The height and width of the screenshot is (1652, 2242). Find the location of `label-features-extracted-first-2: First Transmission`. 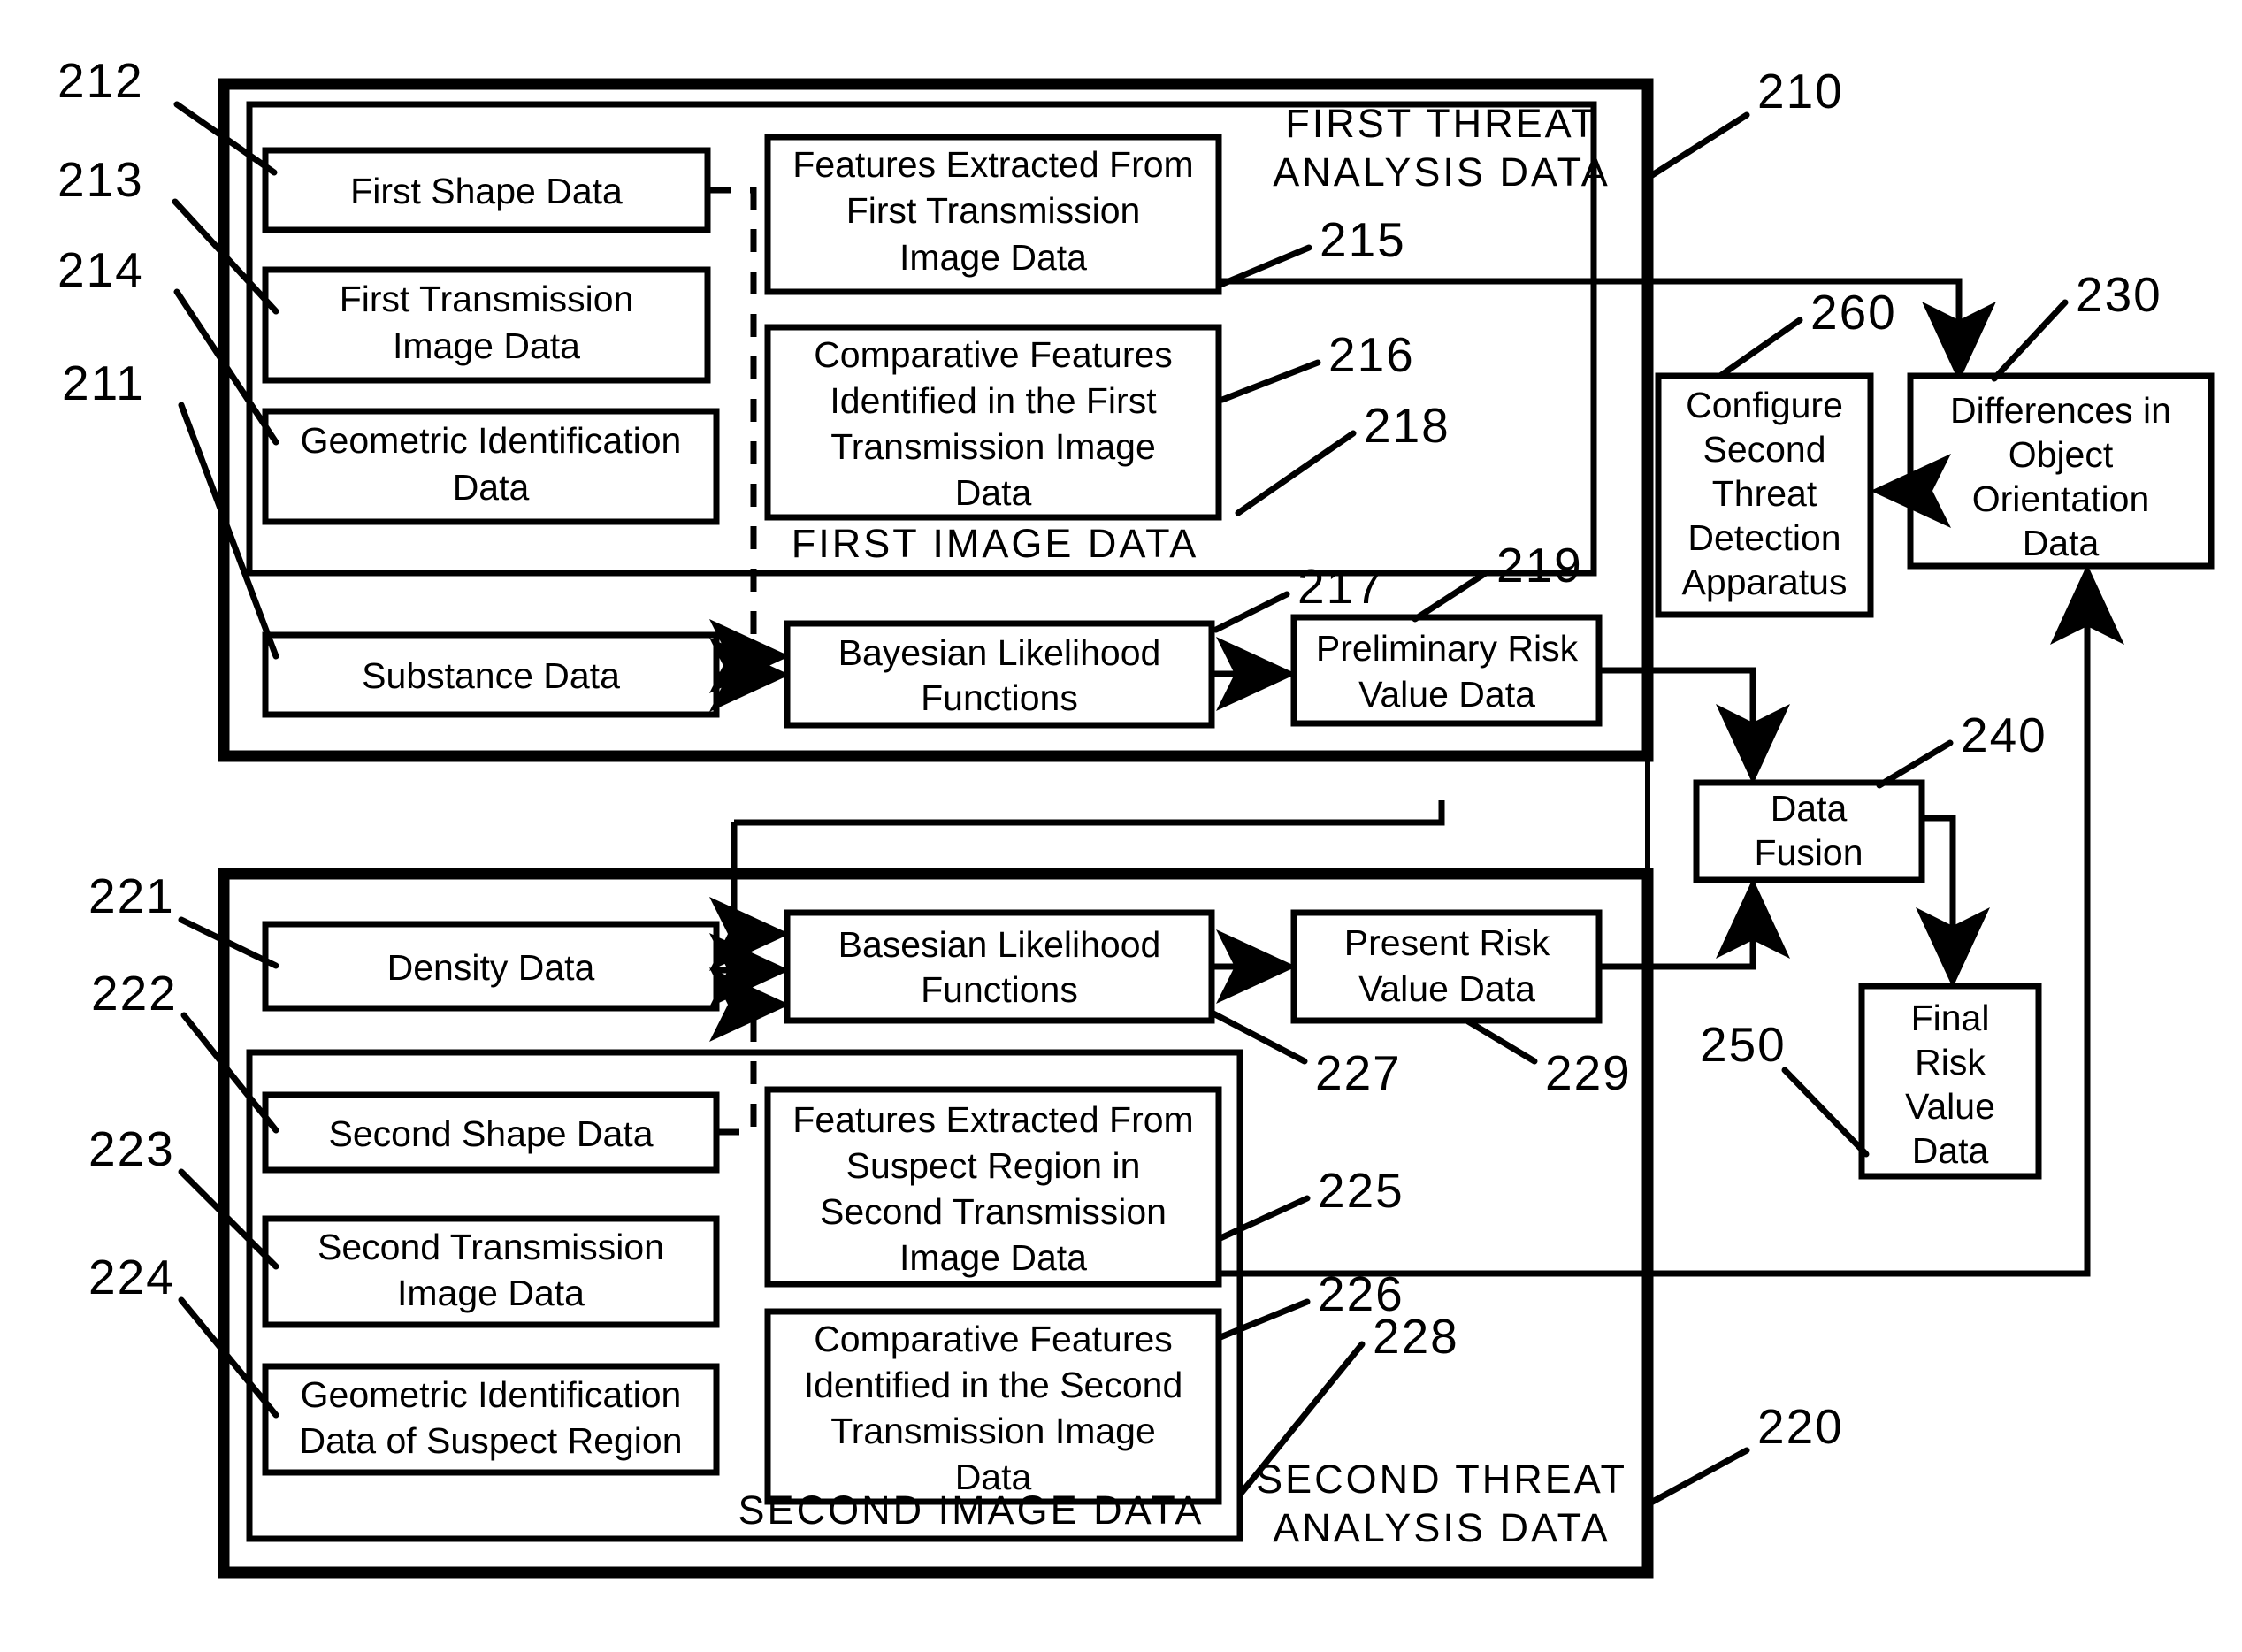

label-features-extracted-first-2: First Transmission is located at coordinates (994, 211).